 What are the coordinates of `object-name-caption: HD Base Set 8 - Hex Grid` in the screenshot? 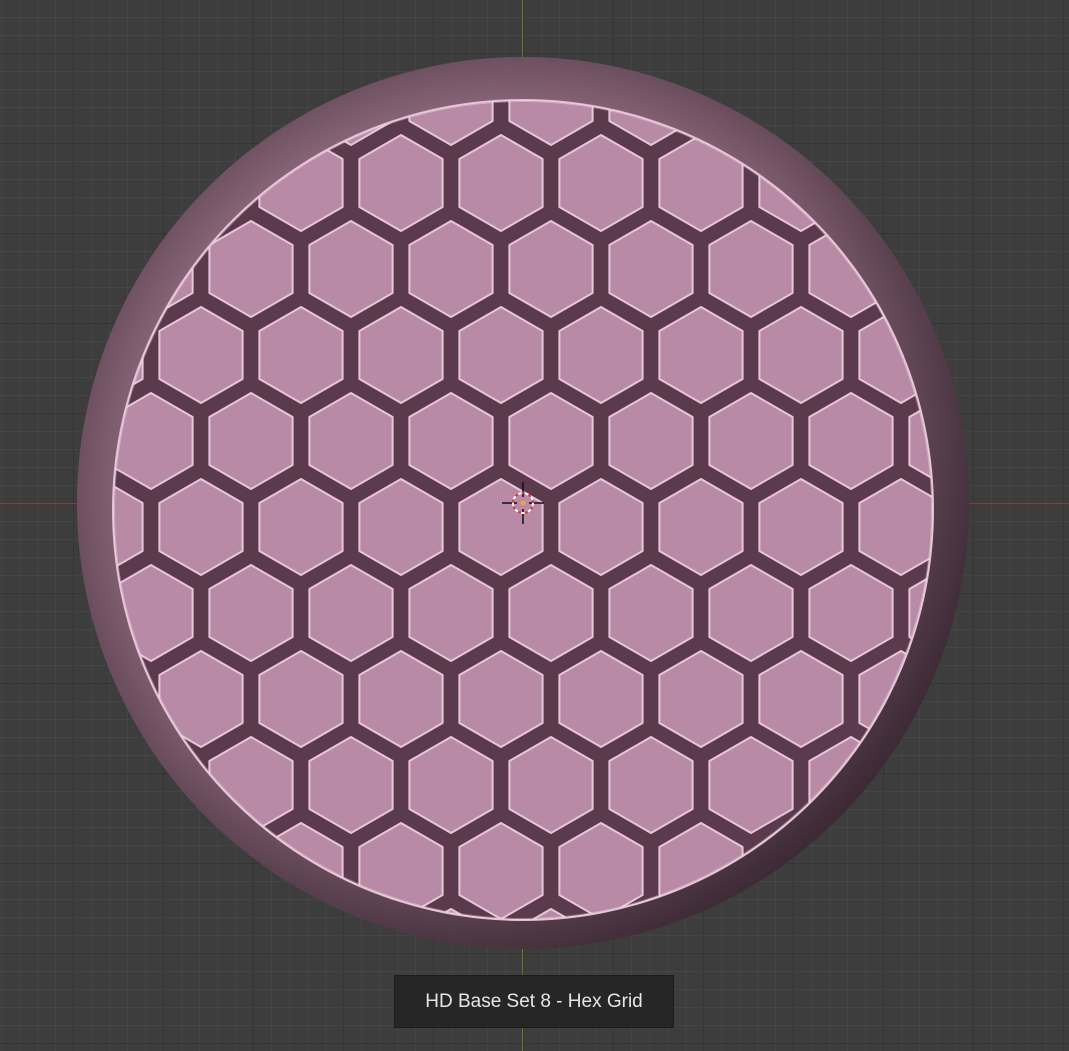 It's located at (534, 1001).